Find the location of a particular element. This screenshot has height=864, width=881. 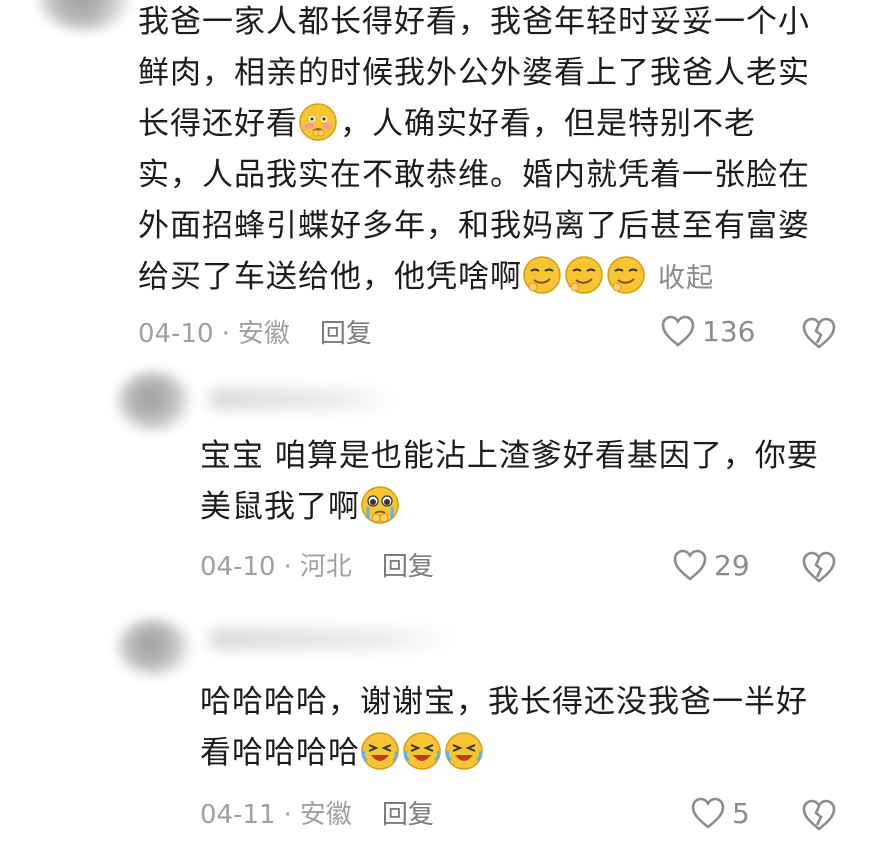

comment-location: 河北 is located at coordinates (325, 567).